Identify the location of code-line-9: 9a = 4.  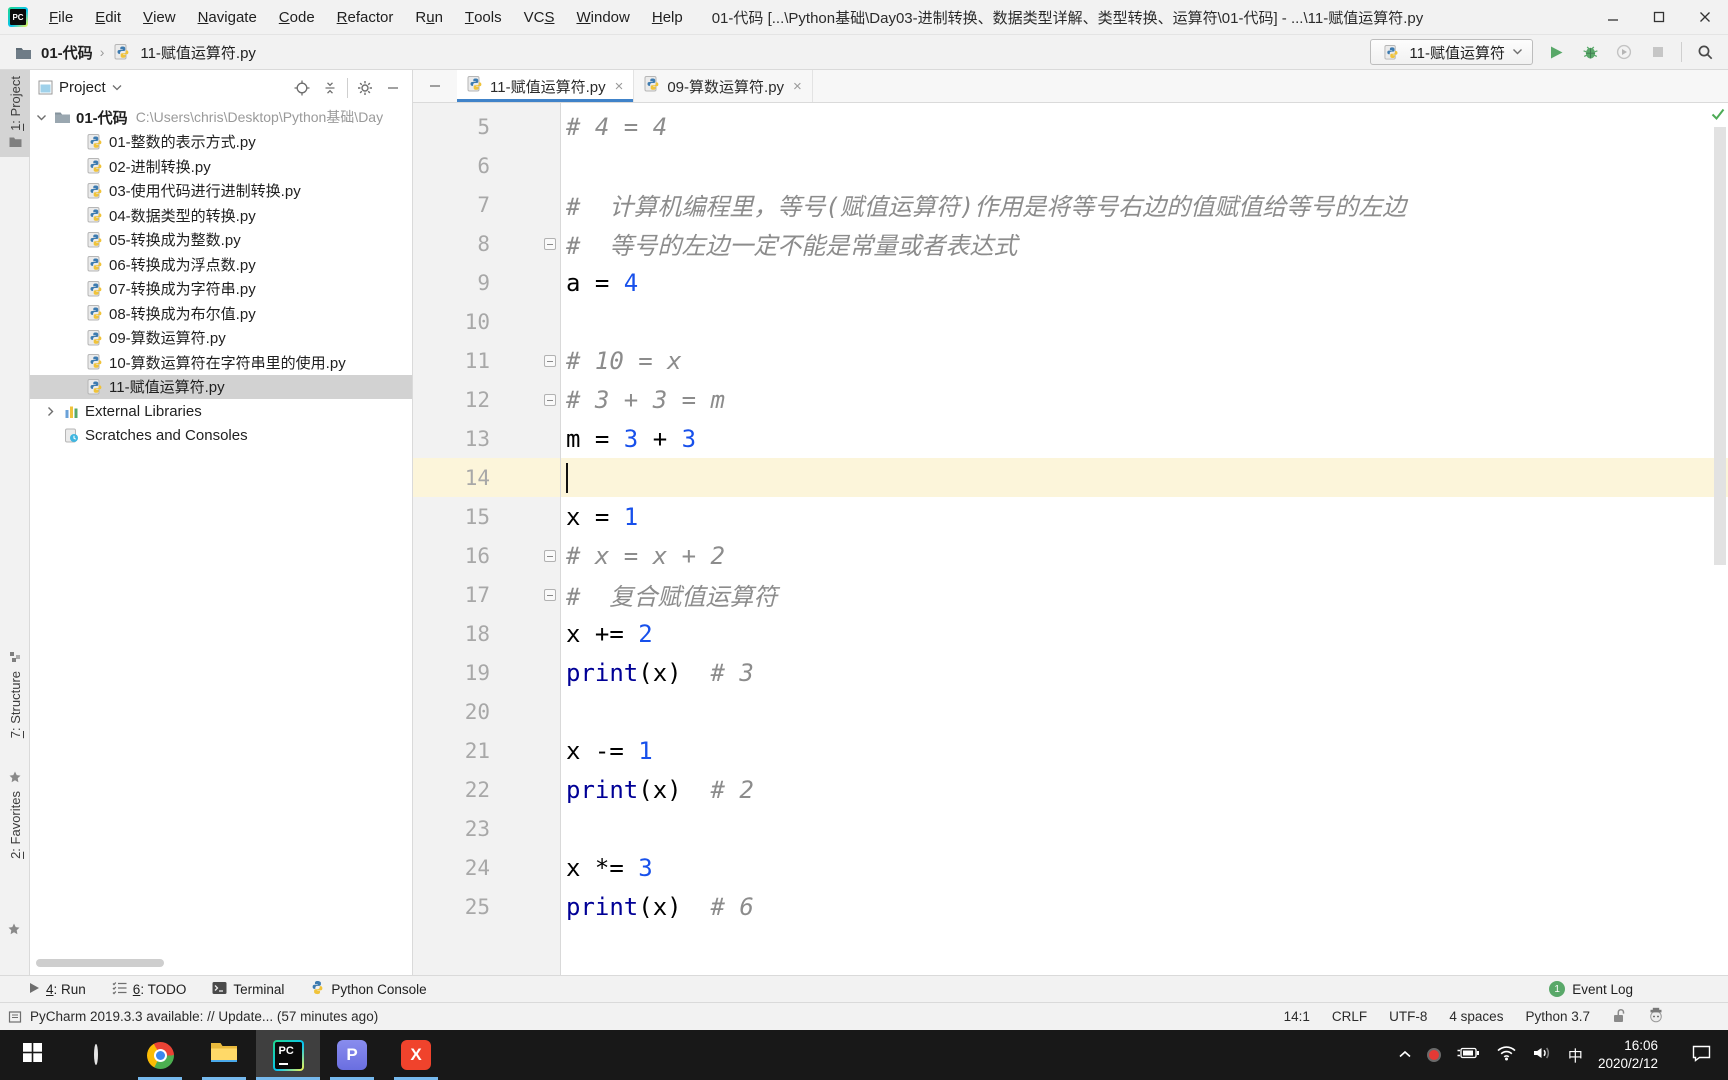
(1070, 282).